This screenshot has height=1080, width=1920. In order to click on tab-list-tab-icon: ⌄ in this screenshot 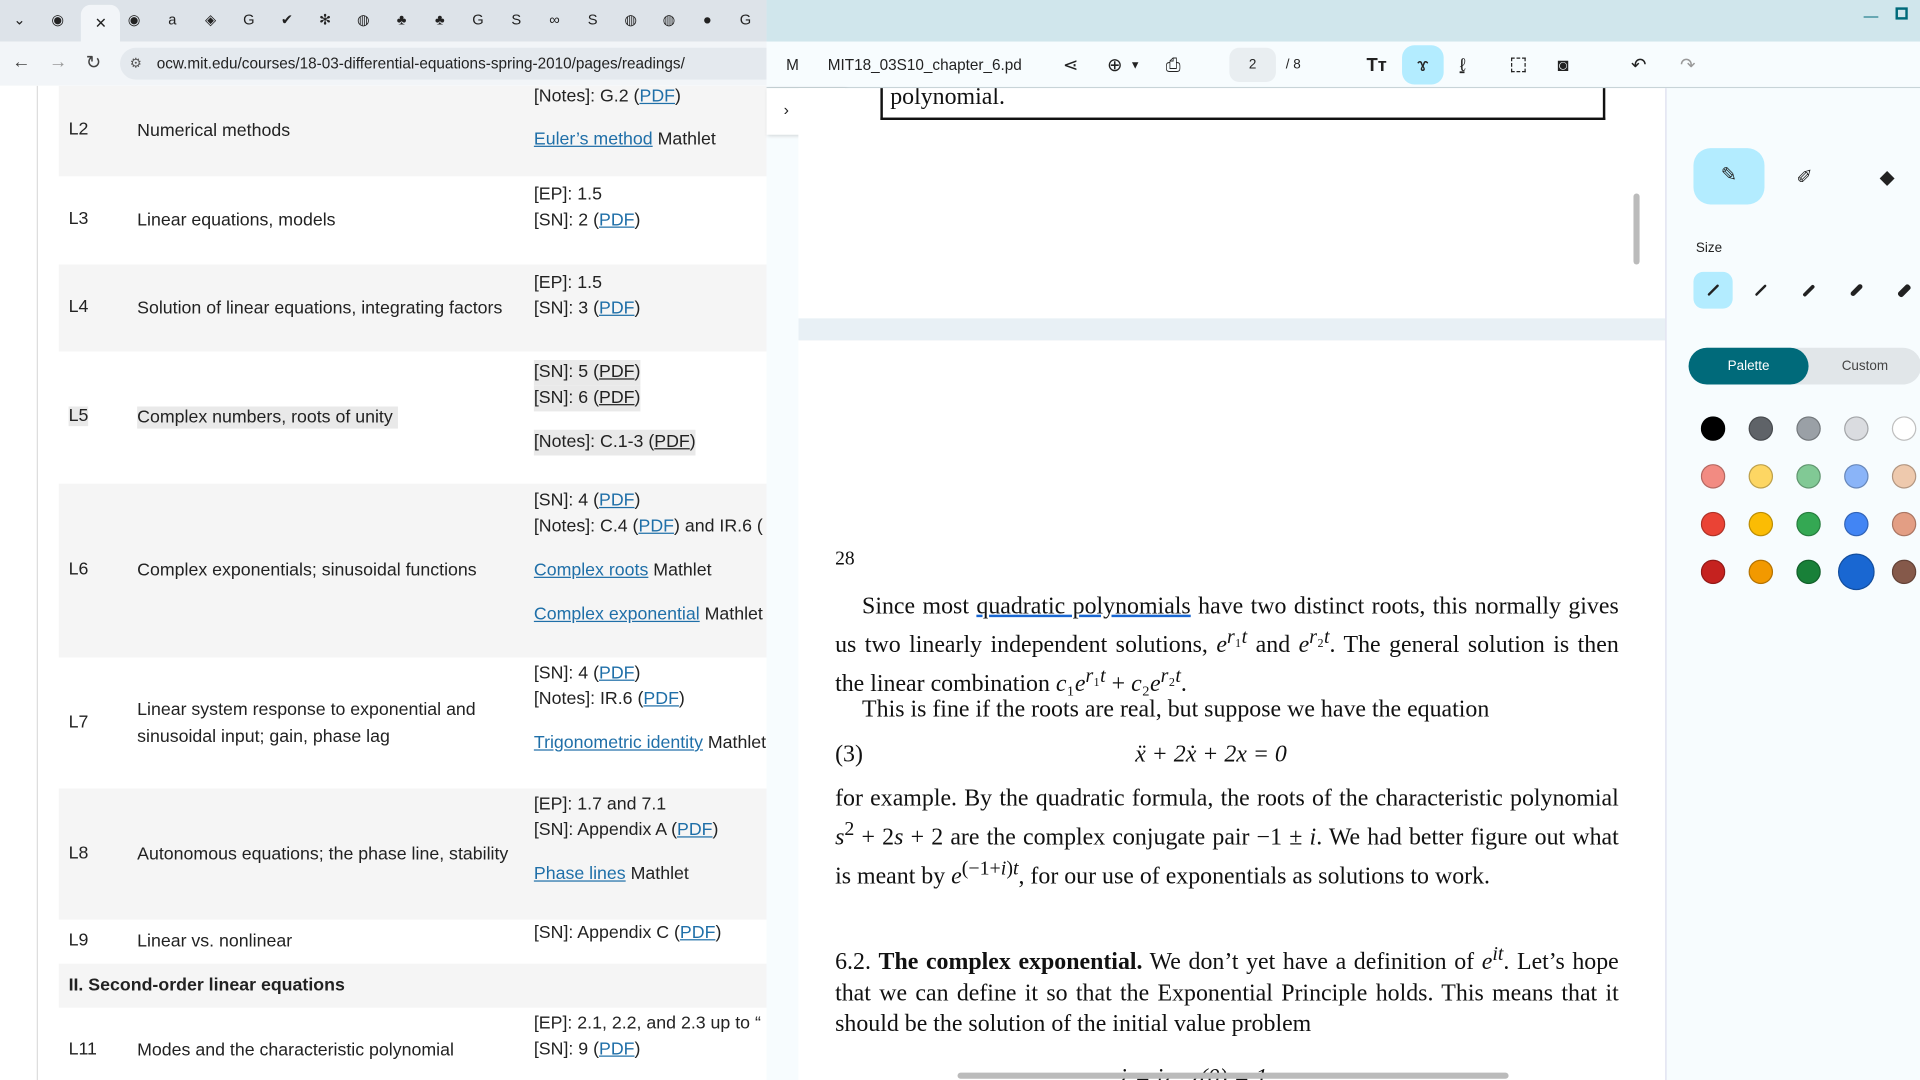, I will do `click(19, 19)`.